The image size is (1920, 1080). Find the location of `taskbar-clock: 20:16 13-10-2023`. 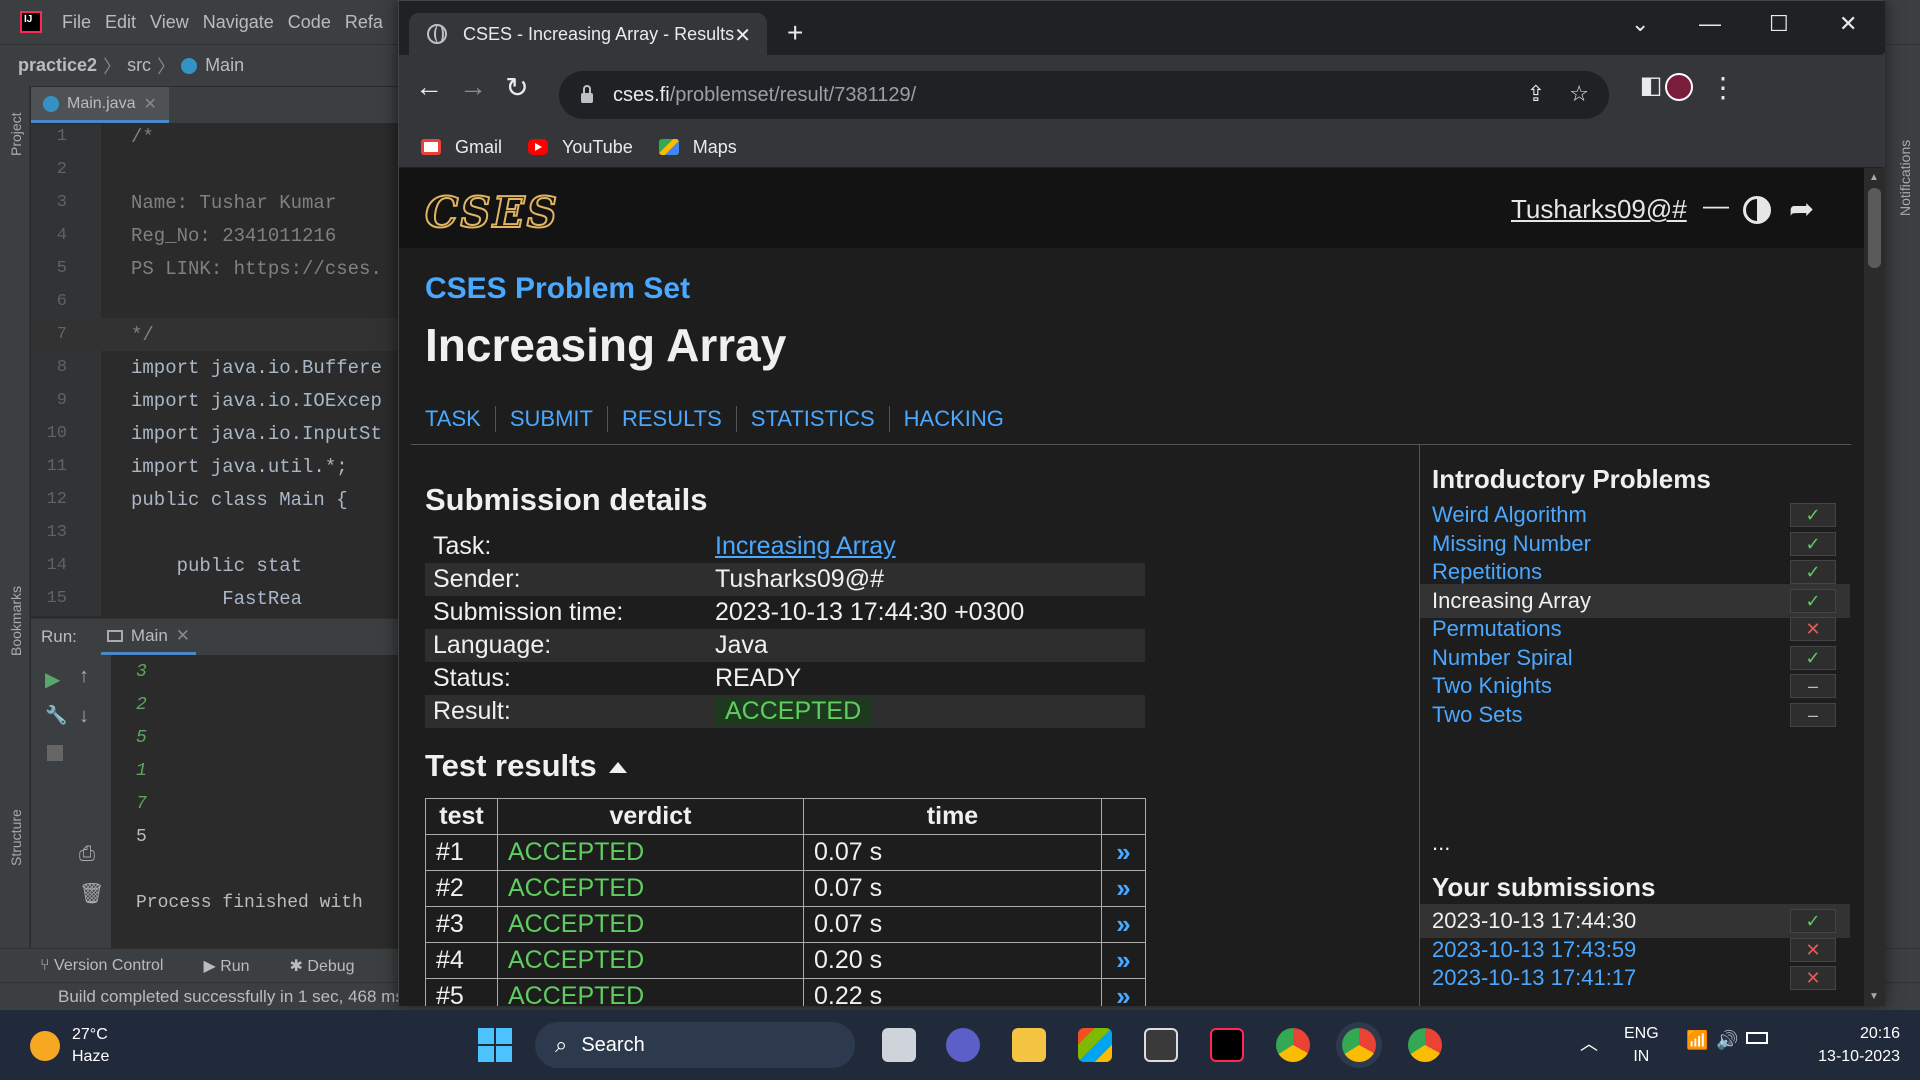

taskbar-clock: 20:16 13-10-2023 is located at coordinates (1850, 1045).